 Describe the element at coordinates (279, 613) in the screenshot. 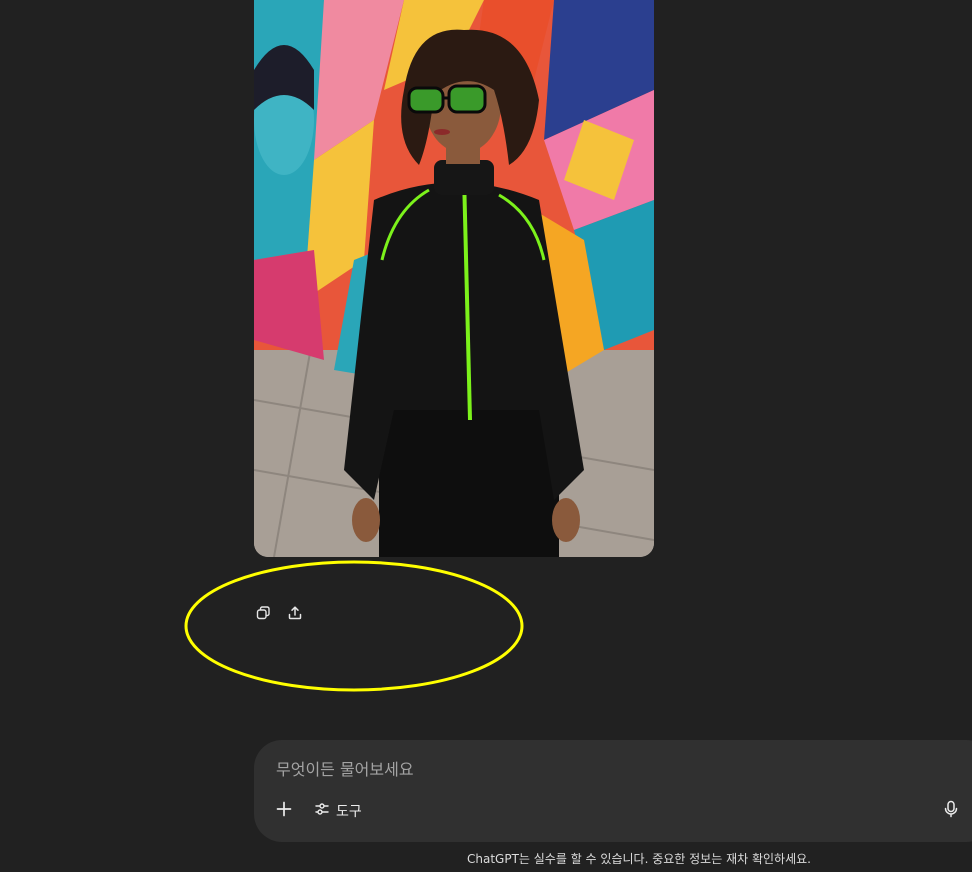

I see `message-actions` at that location.